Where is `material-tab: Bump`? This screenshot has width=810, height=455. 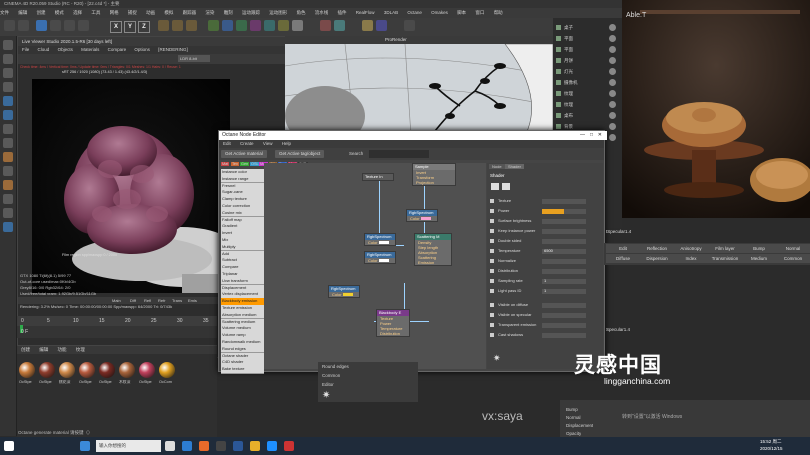 material-tab: Bump is located at coordinates (759, 248).